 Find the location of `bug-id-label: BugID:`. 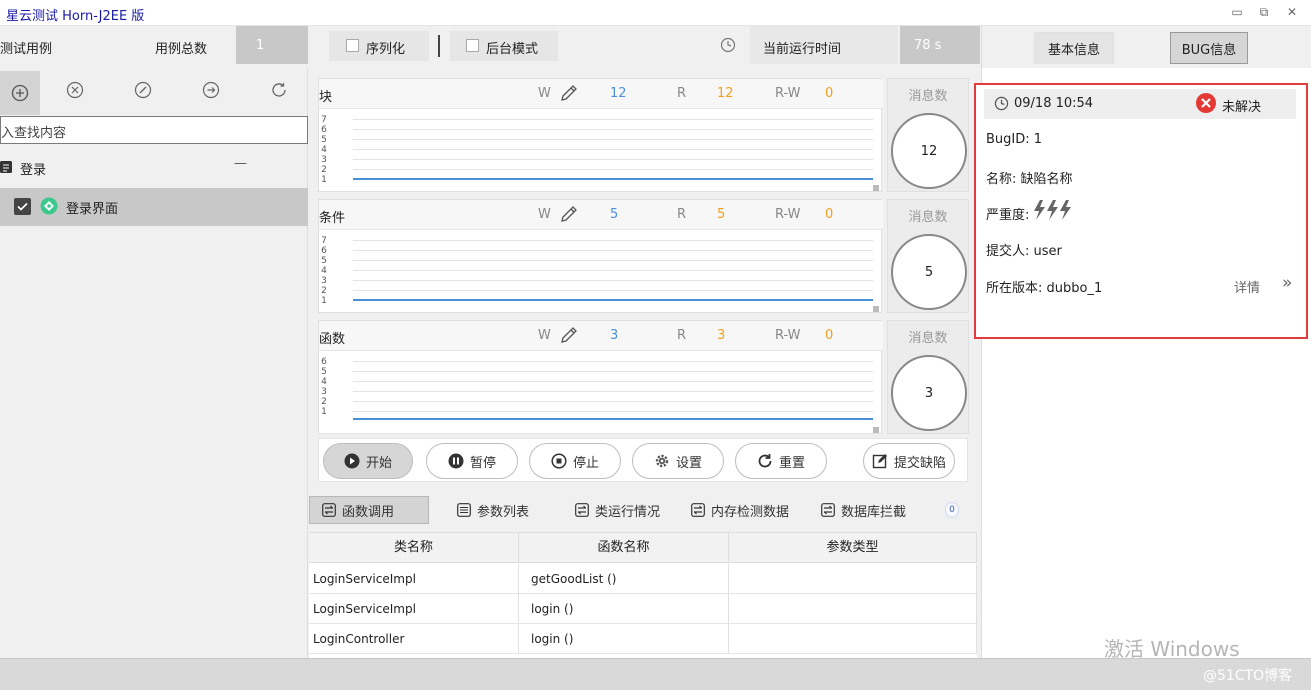

bug-id-label: BugID: is located at coordinates (1008, 139).